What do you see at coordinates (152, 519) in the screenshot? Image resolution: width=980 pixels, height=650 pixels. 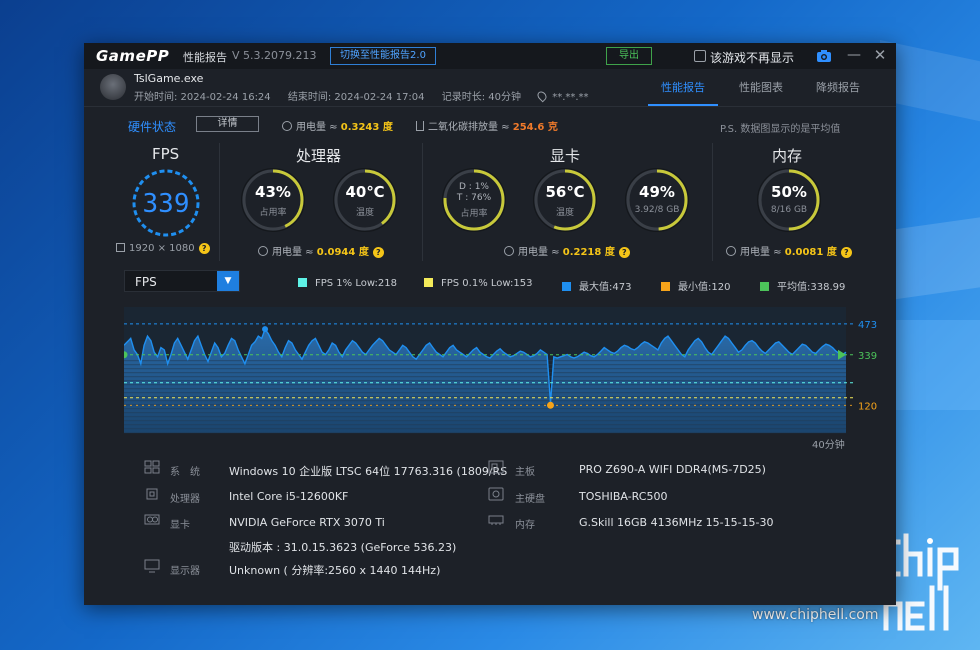 I see `gpu-card-icon` at bounding box center [152, 519].